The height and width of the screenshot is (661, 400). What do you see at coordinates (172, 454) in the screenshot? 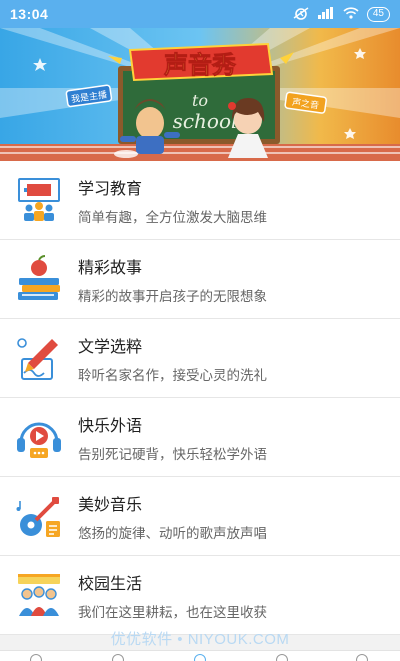
I see `item-subtitle: 告别死记硬背，快乐轻松学外语` at bounding box center [172, 454].